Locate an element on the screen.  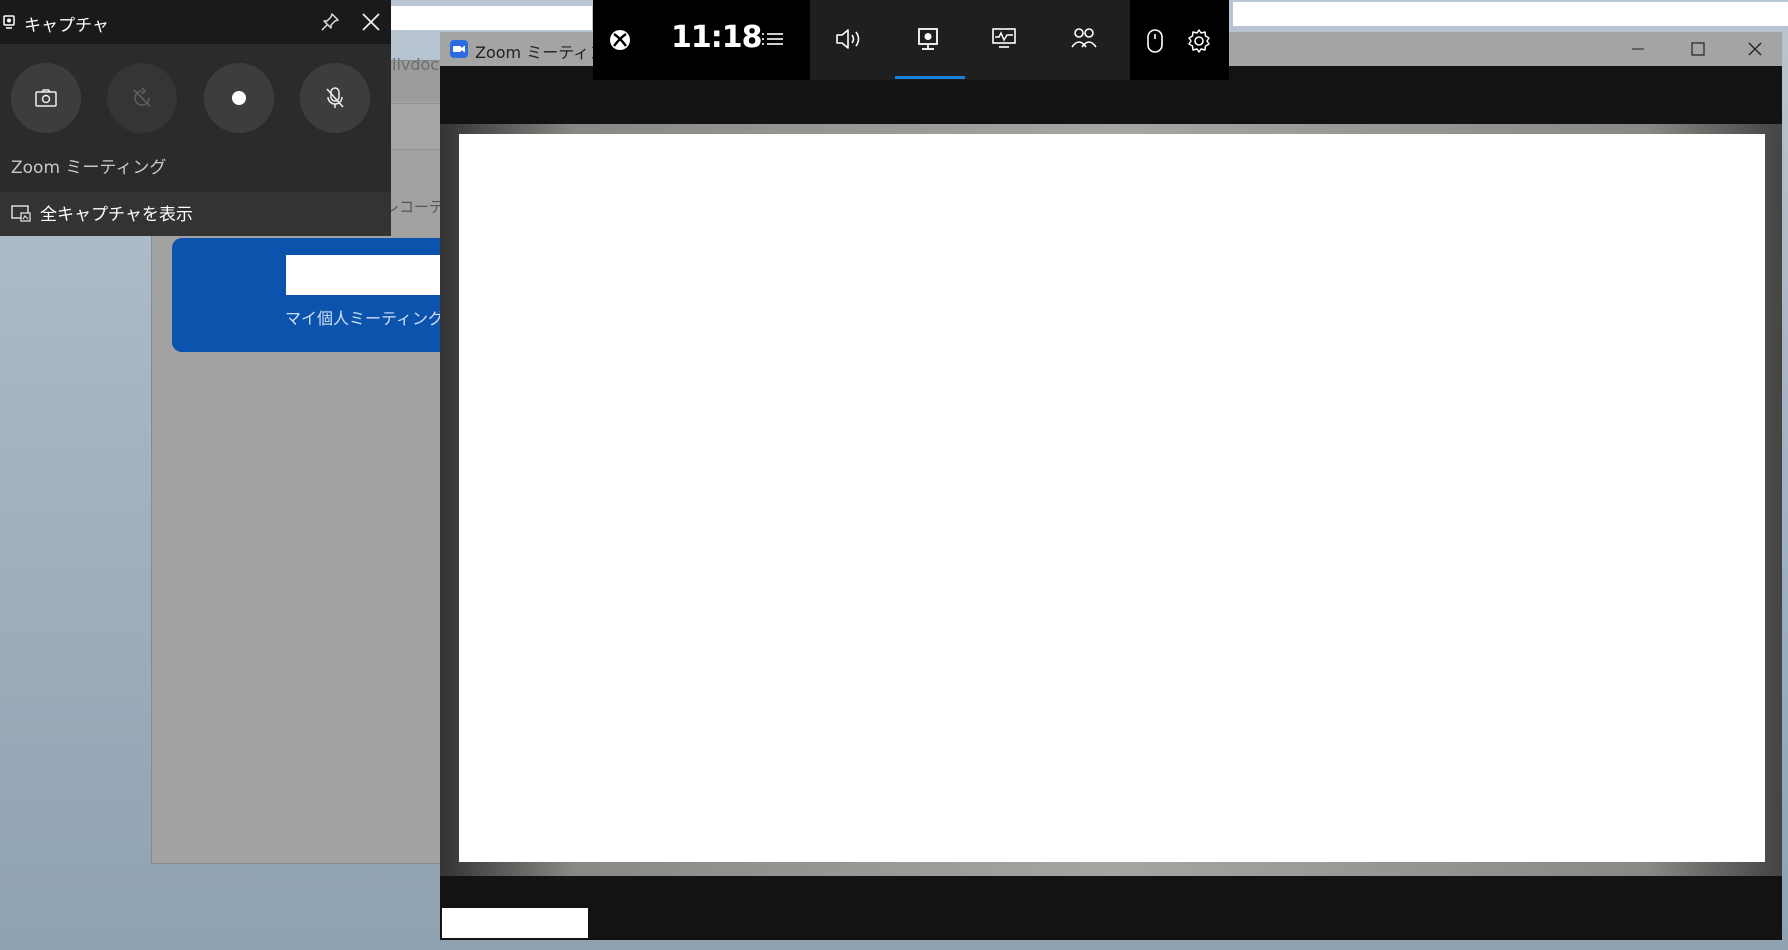
show-all-captures-button: 全キャプチャを表示 is located at coordinates (195, 214).